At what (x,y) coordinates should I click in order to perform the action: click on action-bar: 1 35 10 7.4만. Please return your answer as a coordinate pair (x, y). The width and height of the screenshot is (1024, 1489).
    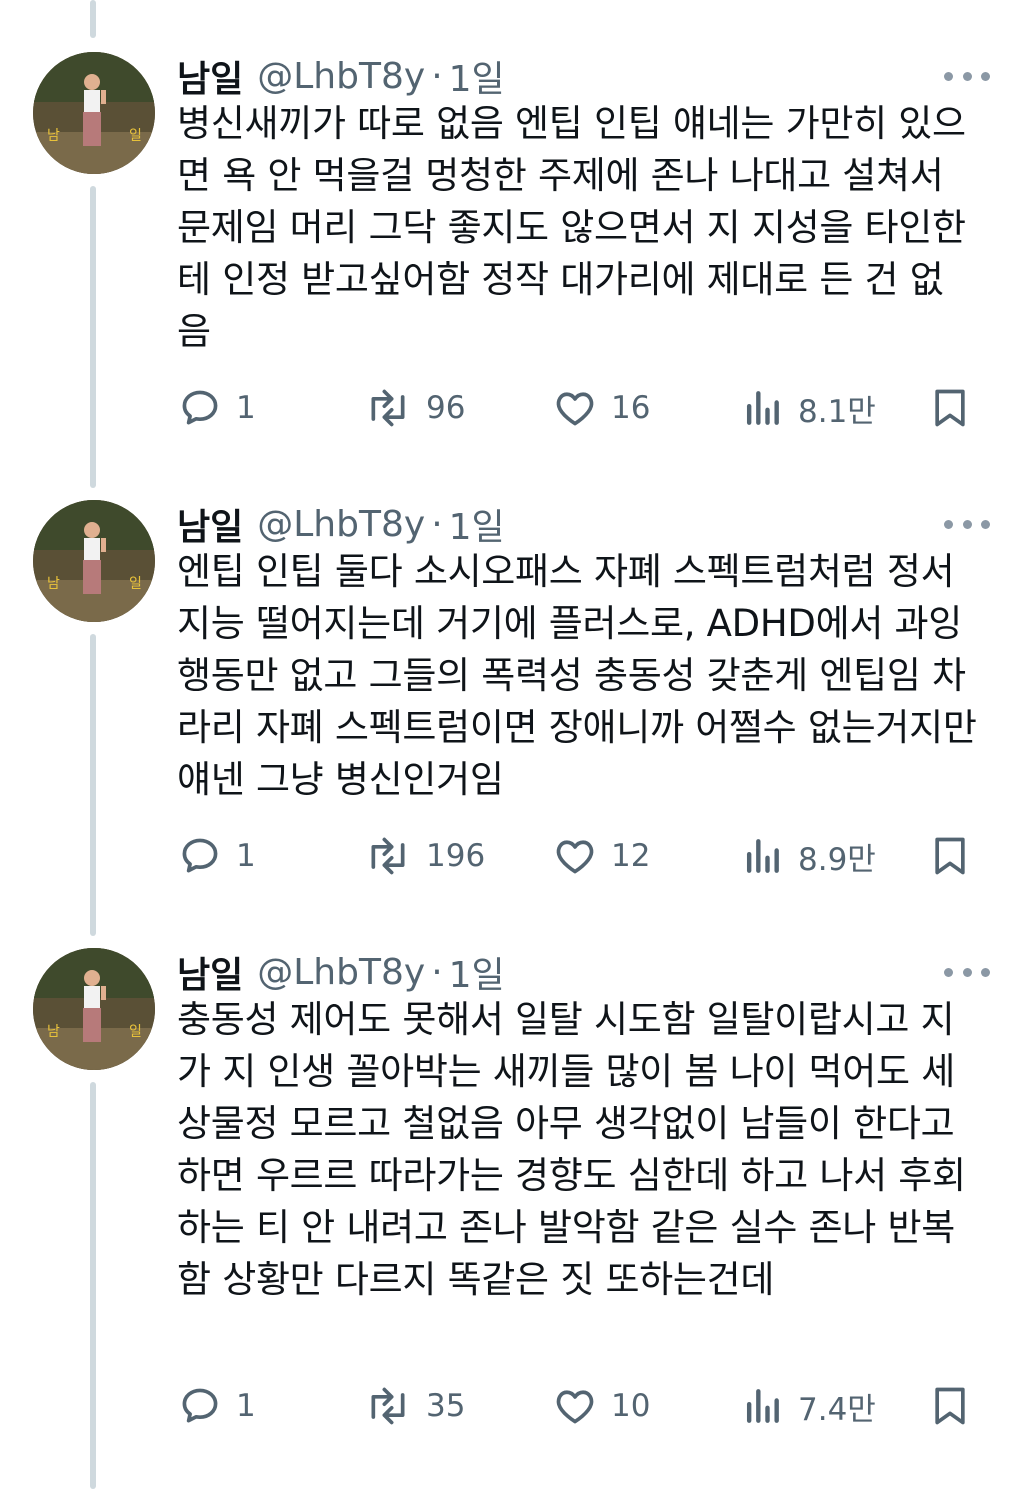
    Looking at the image, I should click on (512, 1406).